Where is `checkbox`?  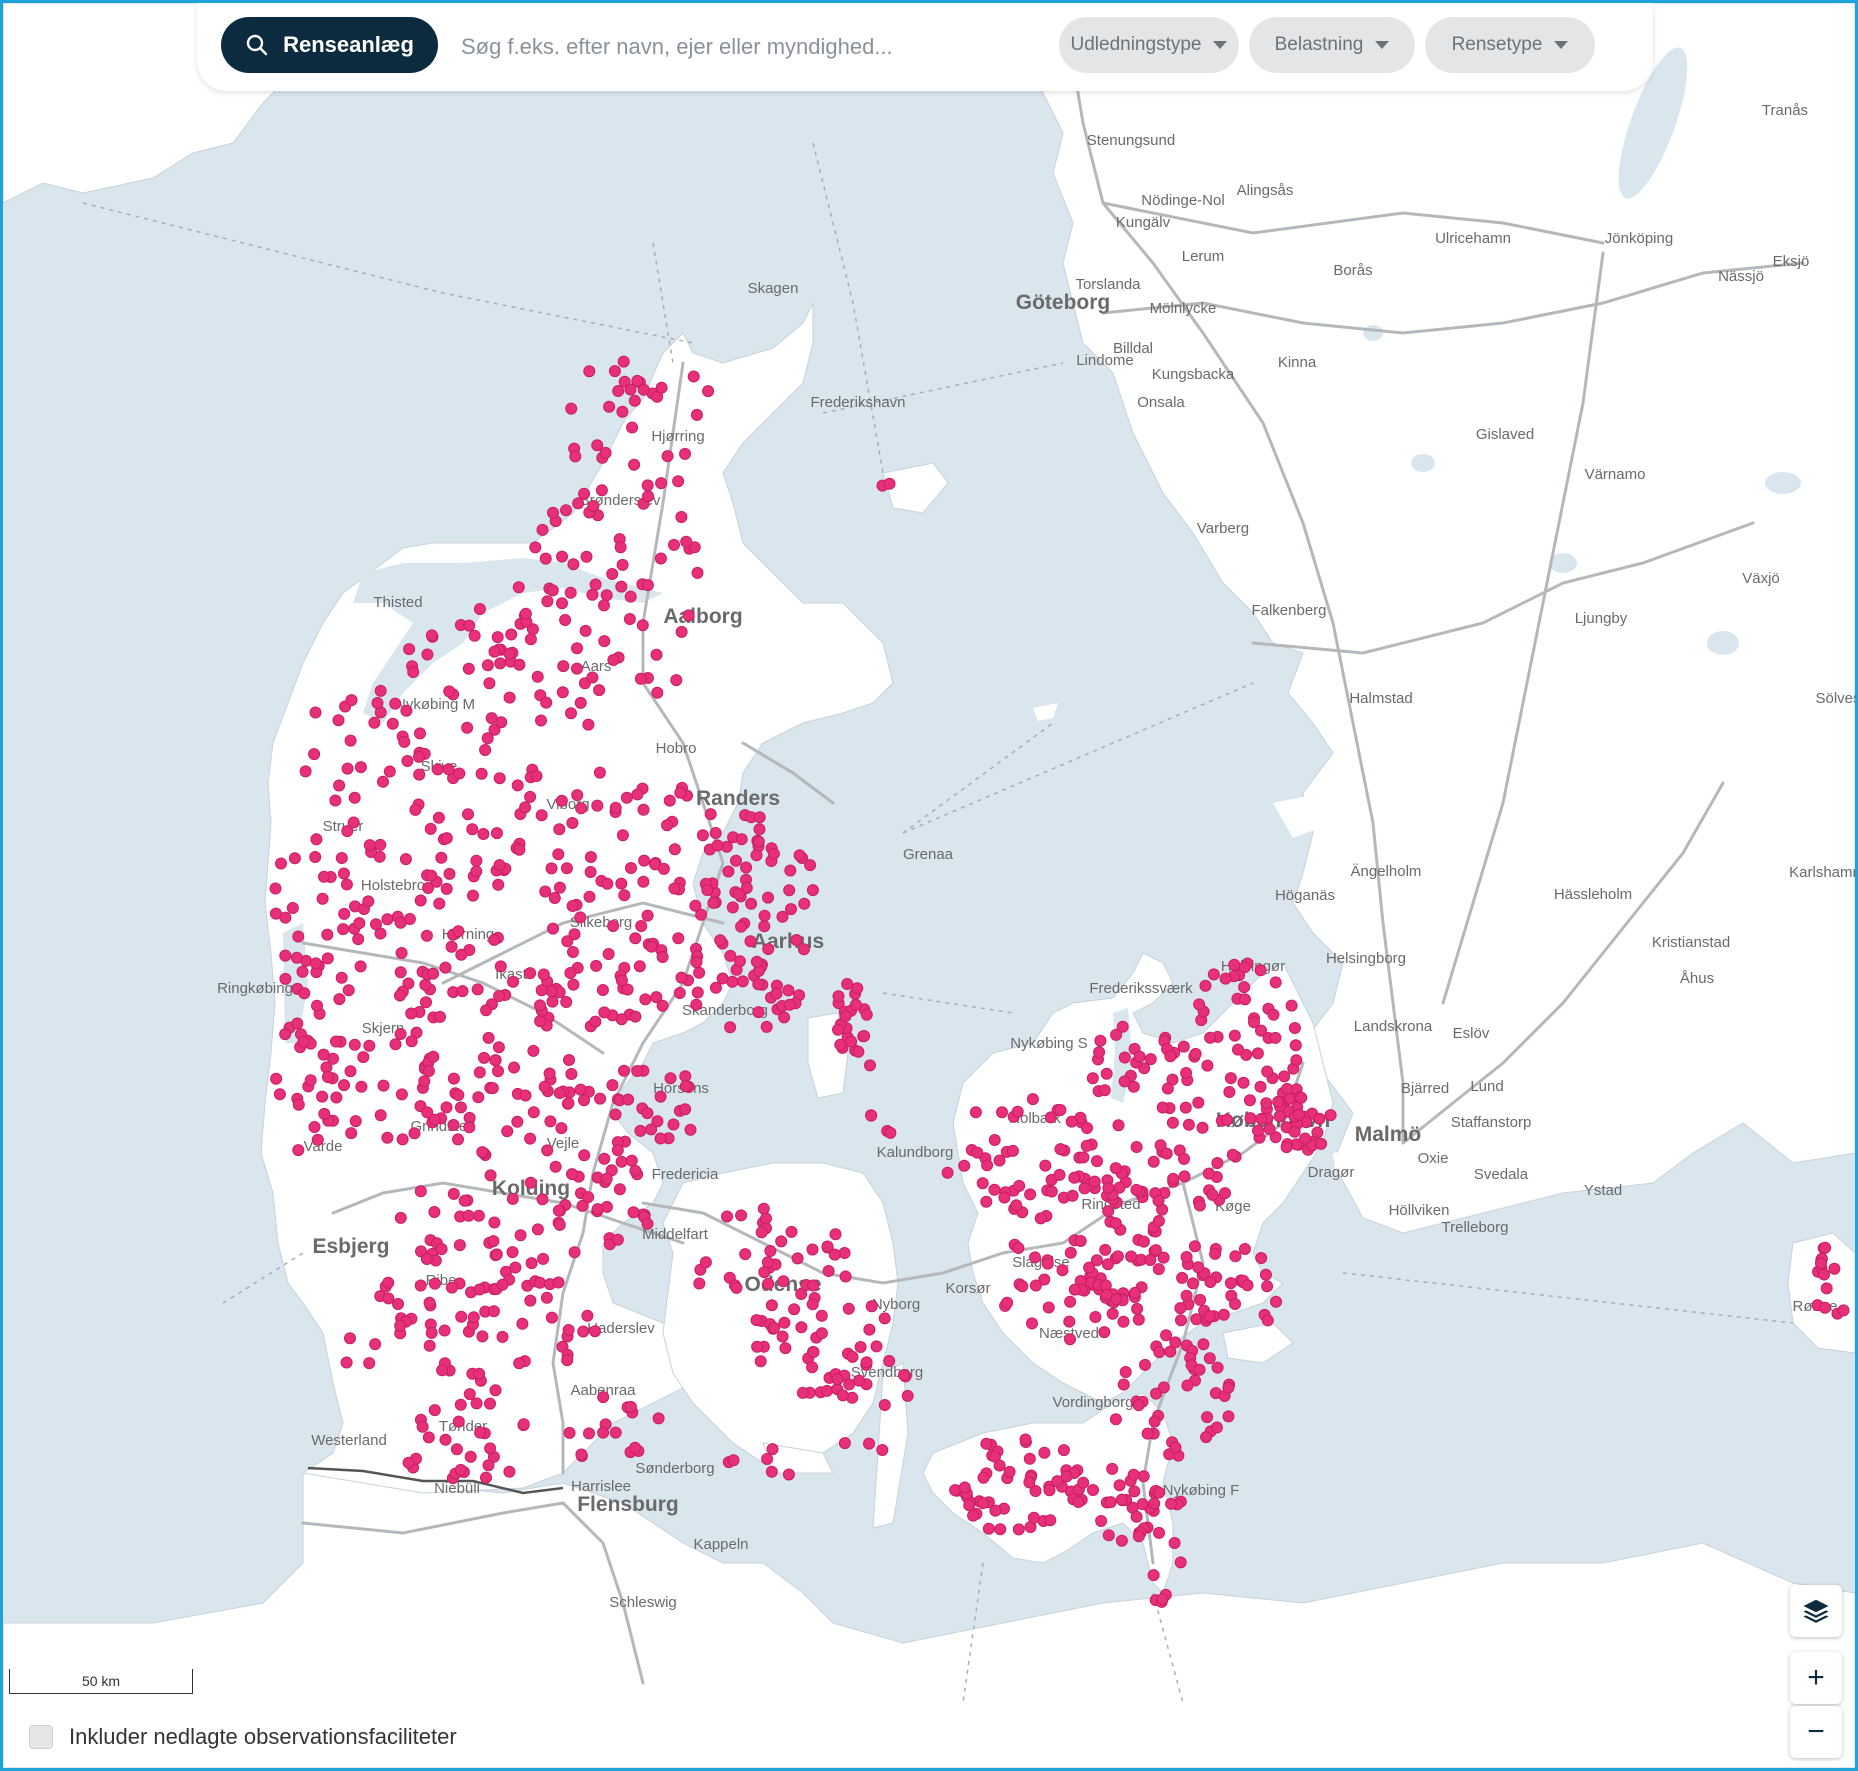 checkbox is located at coordinates (41, 1737).